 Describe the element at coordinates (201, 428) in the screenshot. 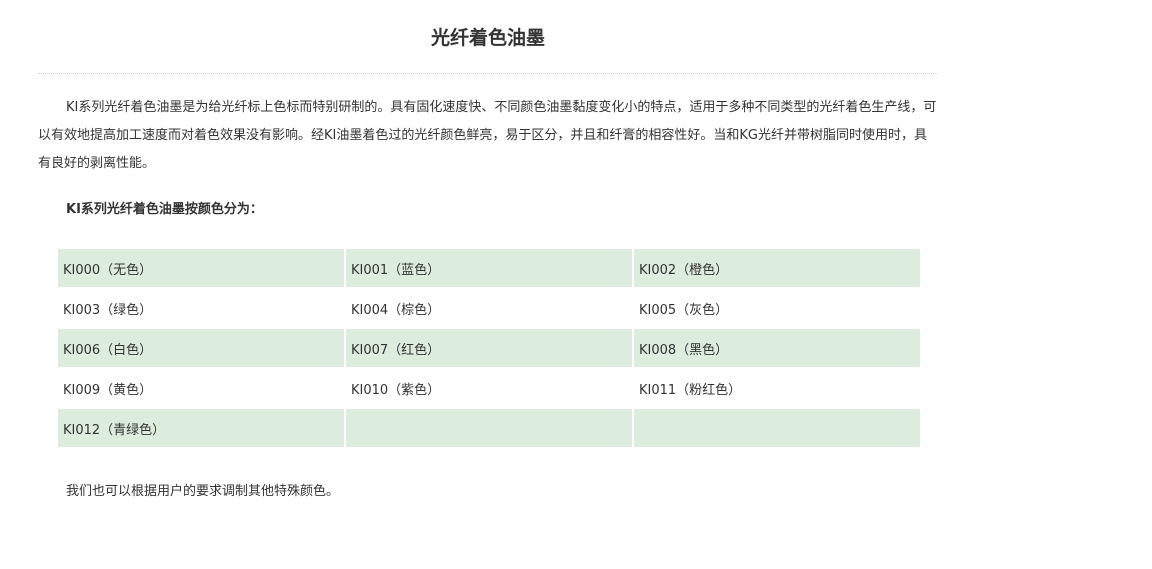

I see `table-cell: KI012（青绿色）` at that location.